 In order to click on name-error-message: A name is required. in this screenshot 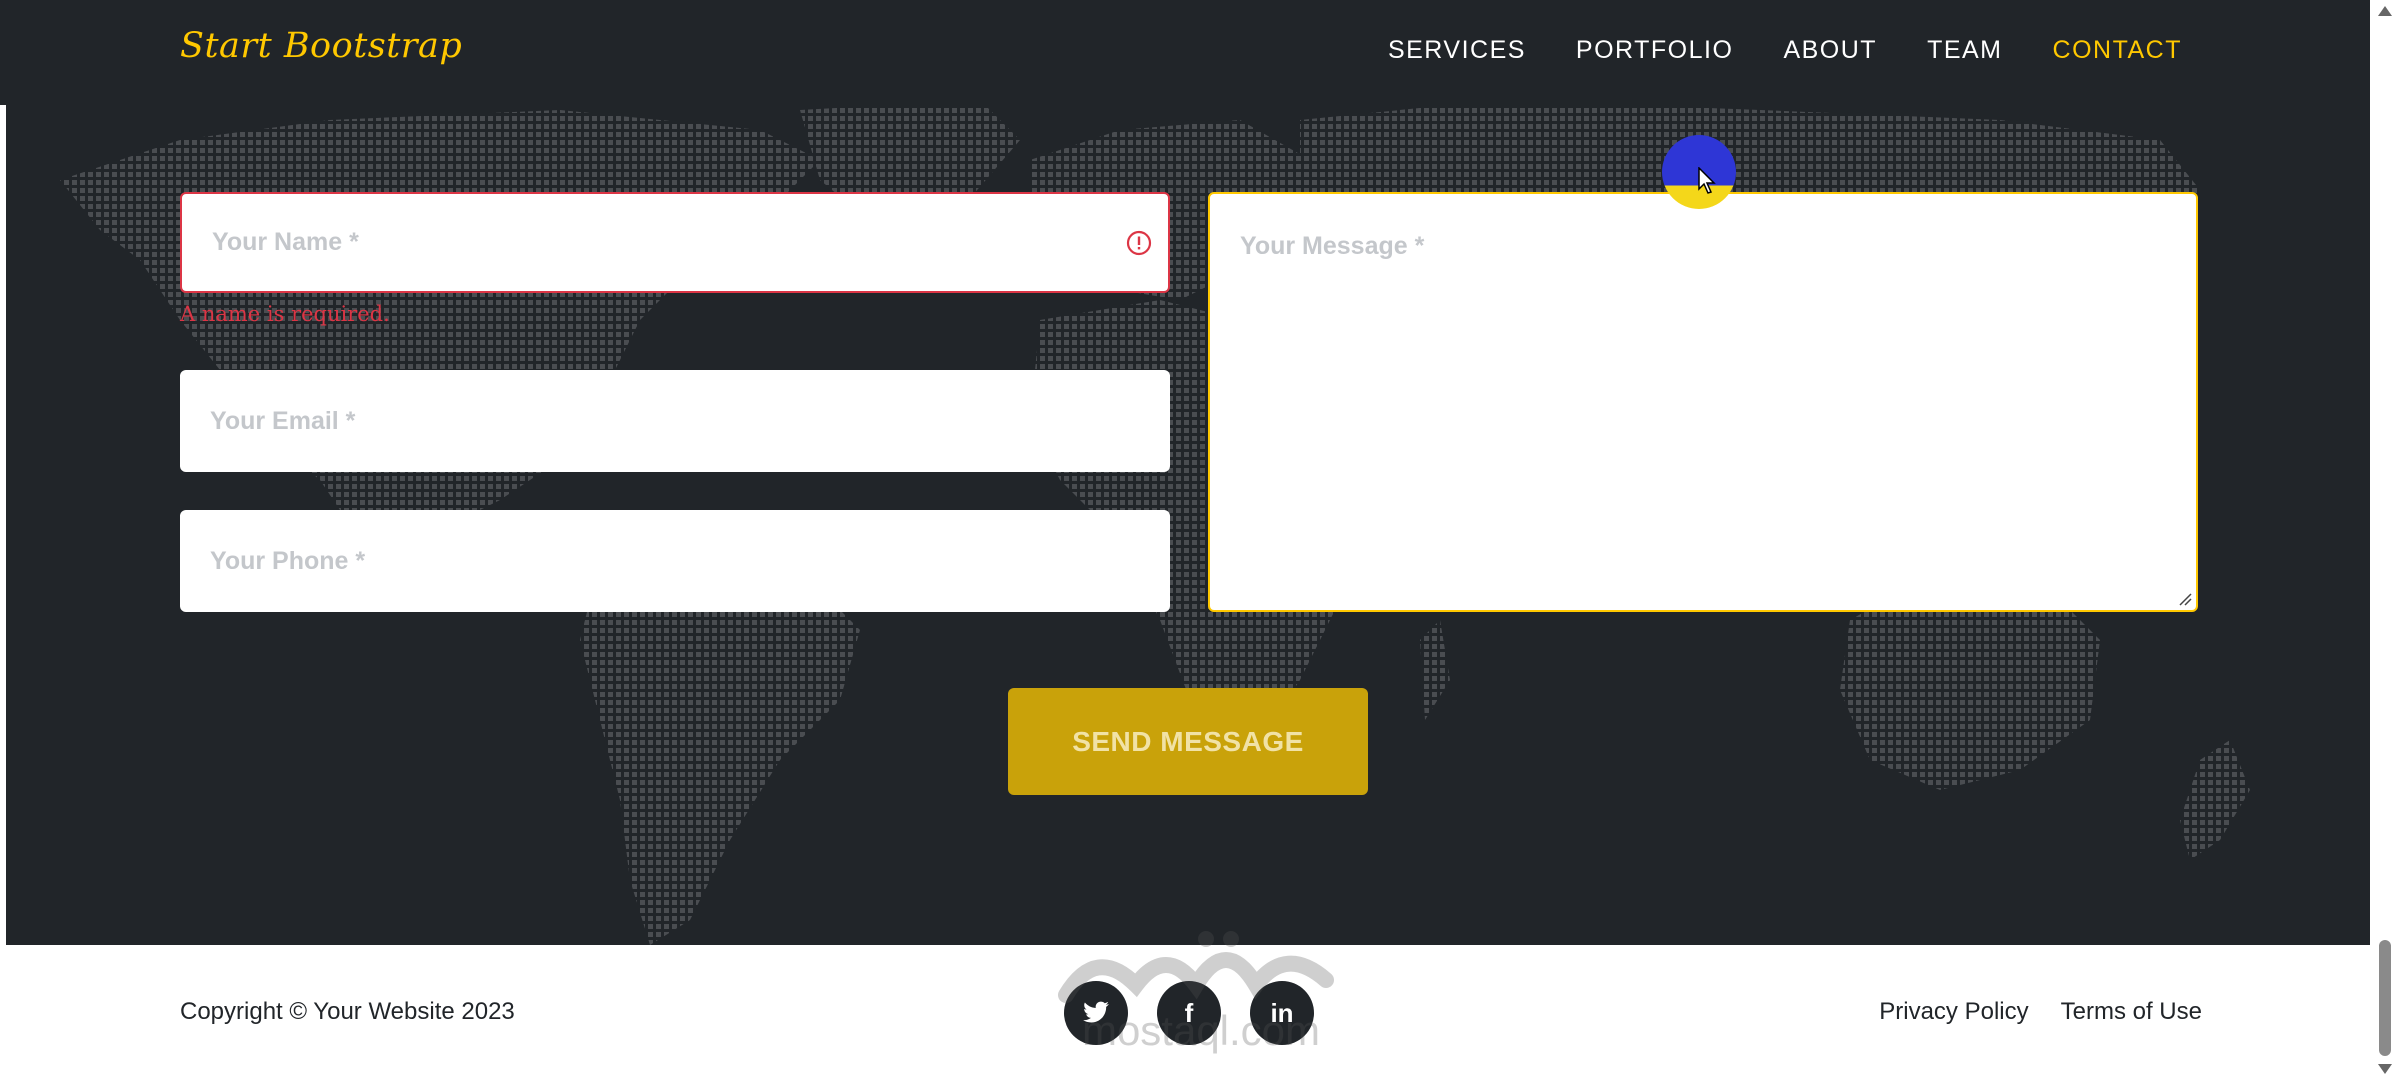, I will do `click(285, 314)`.